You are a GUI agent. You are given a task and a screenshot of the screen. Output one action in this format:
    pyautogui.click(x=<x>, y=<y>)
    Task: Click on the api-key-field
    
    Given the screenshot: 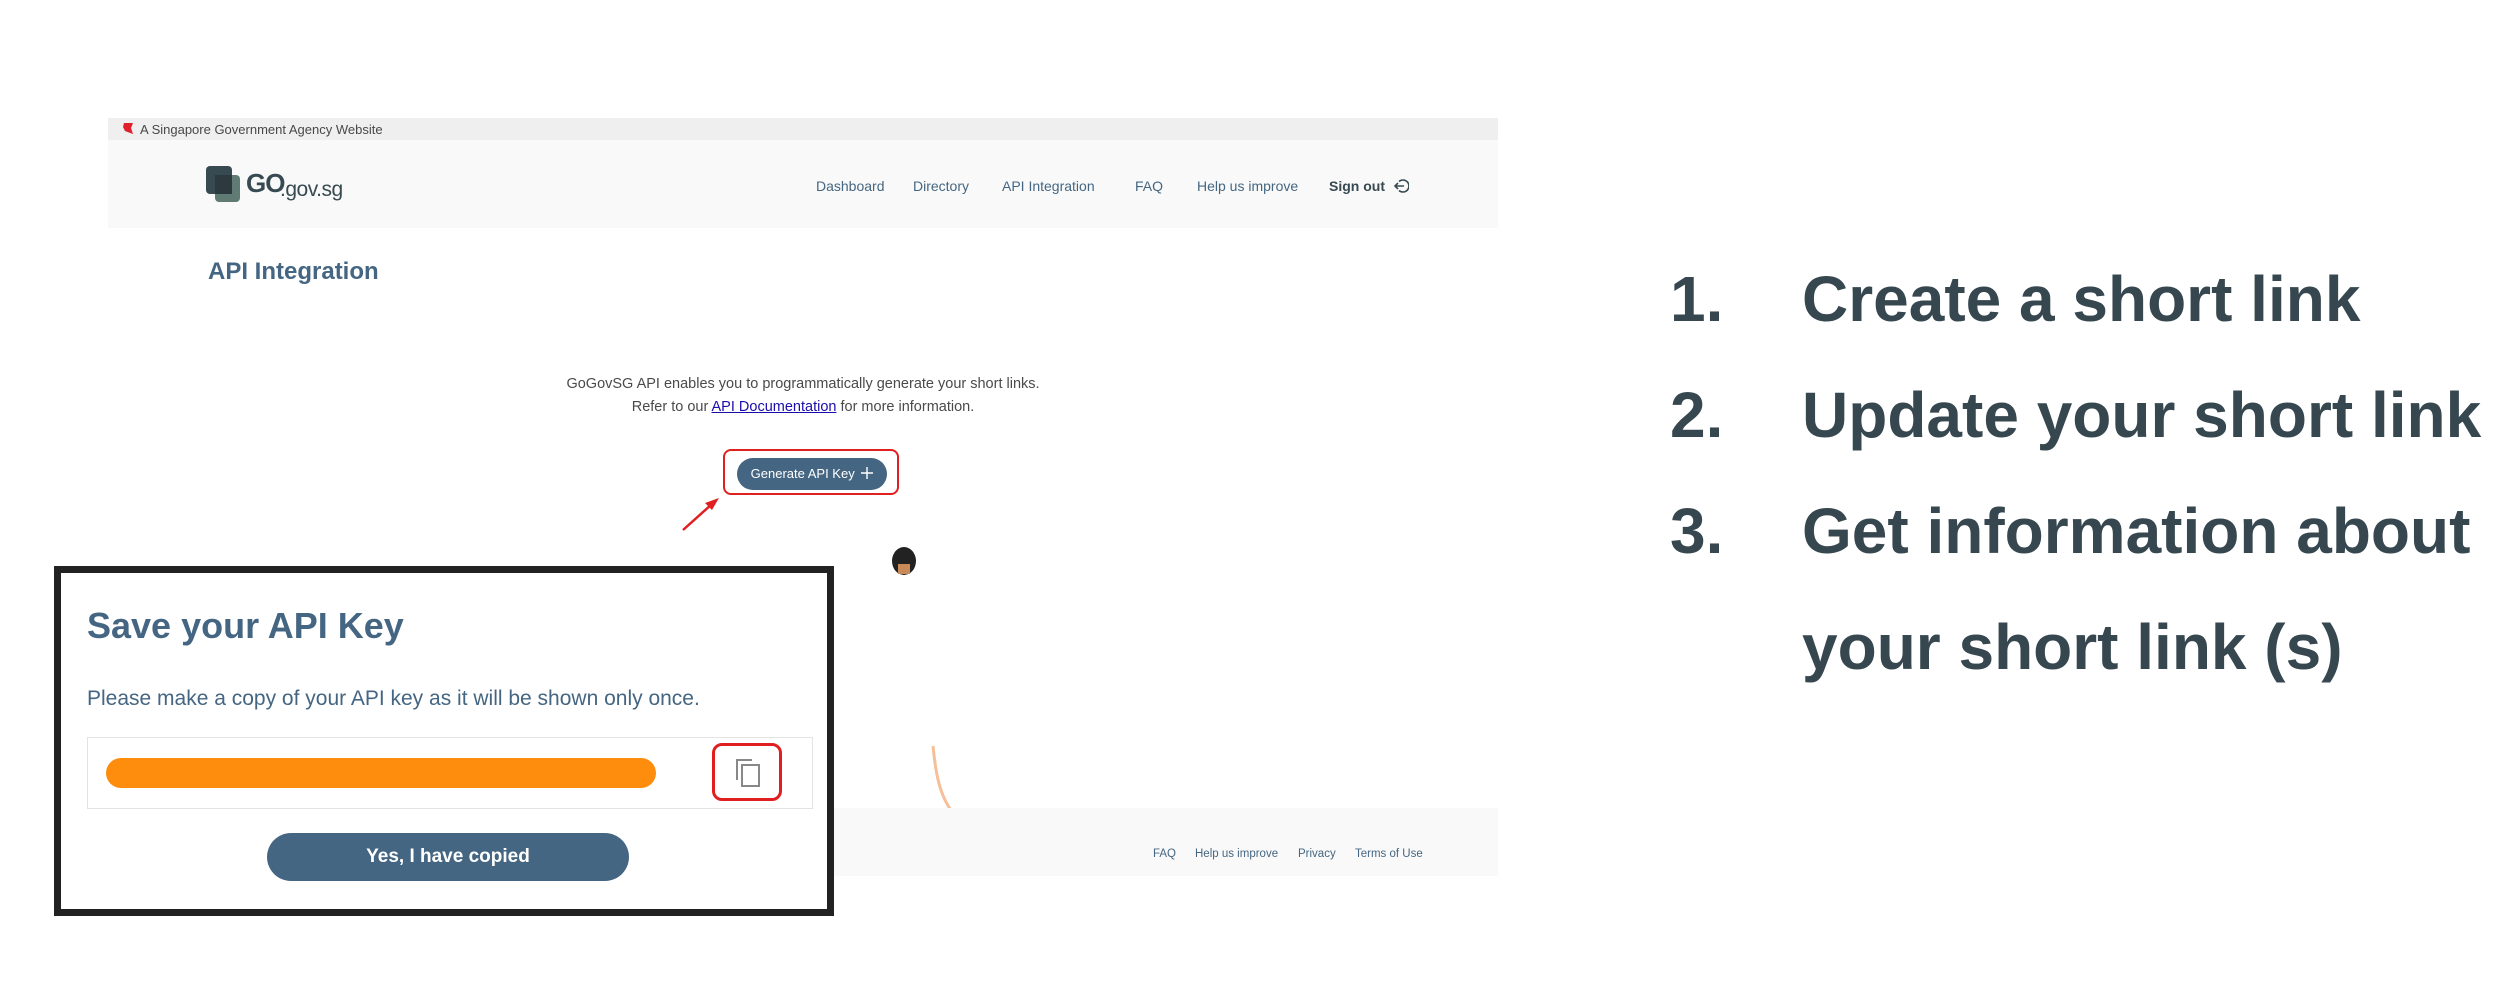 What is the action you would take?
    pyautogui.click(x=450, y=773)
    